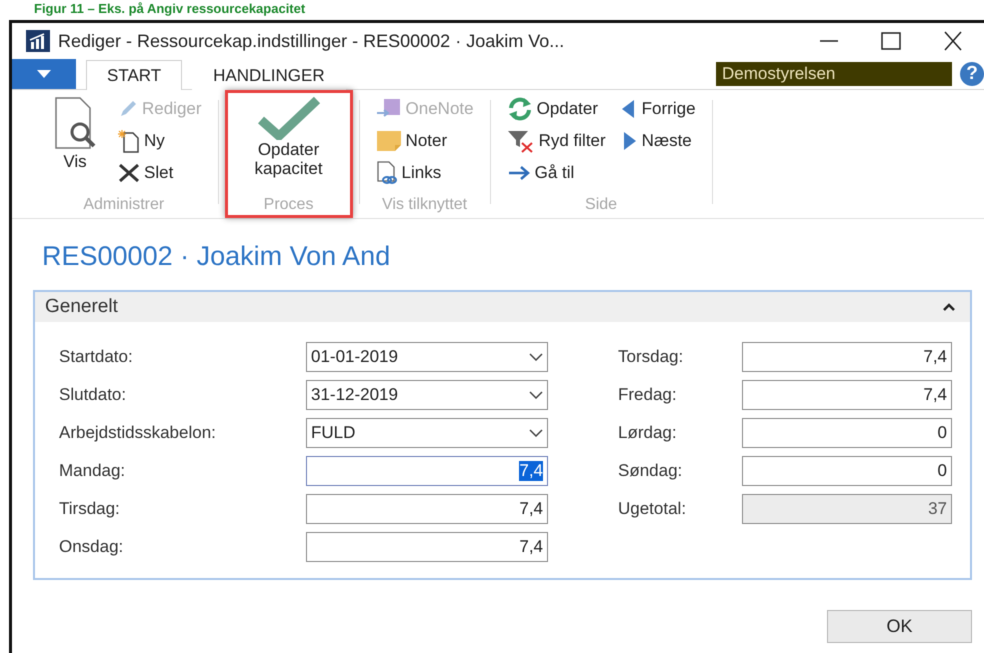 The width and height of the screenshot is (984, 653). Describe the element at coordinates (129, 141) in the screenshot. I see `new-document-icon` at that location.